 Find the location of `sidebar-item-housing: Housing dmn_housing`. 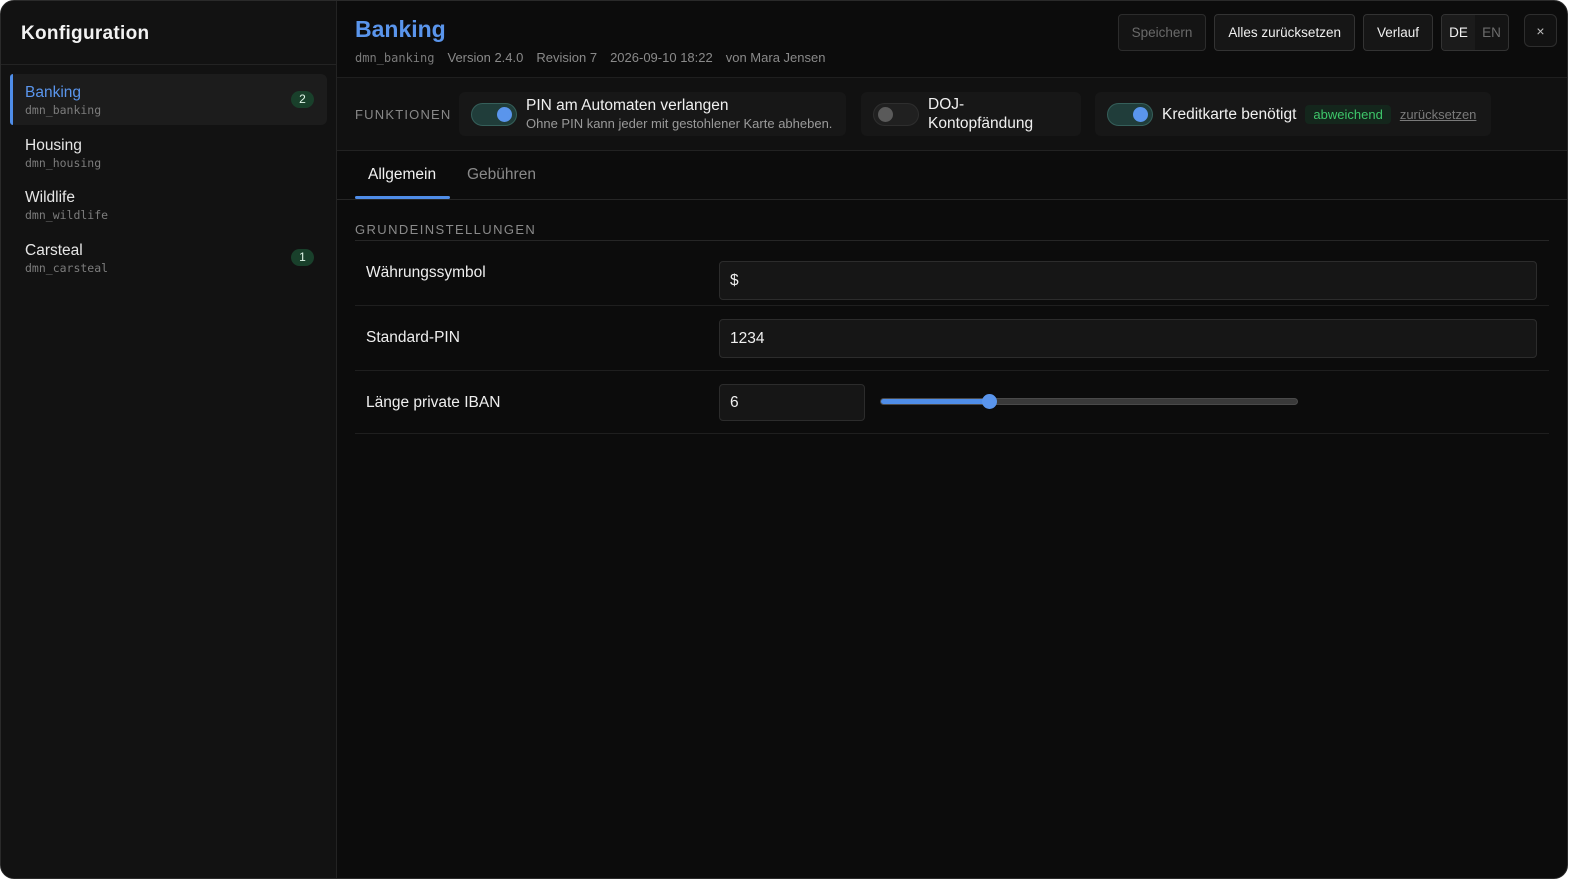

sidebar-item-housing: Housing dmn_housing is located at coordinates (168, 152).